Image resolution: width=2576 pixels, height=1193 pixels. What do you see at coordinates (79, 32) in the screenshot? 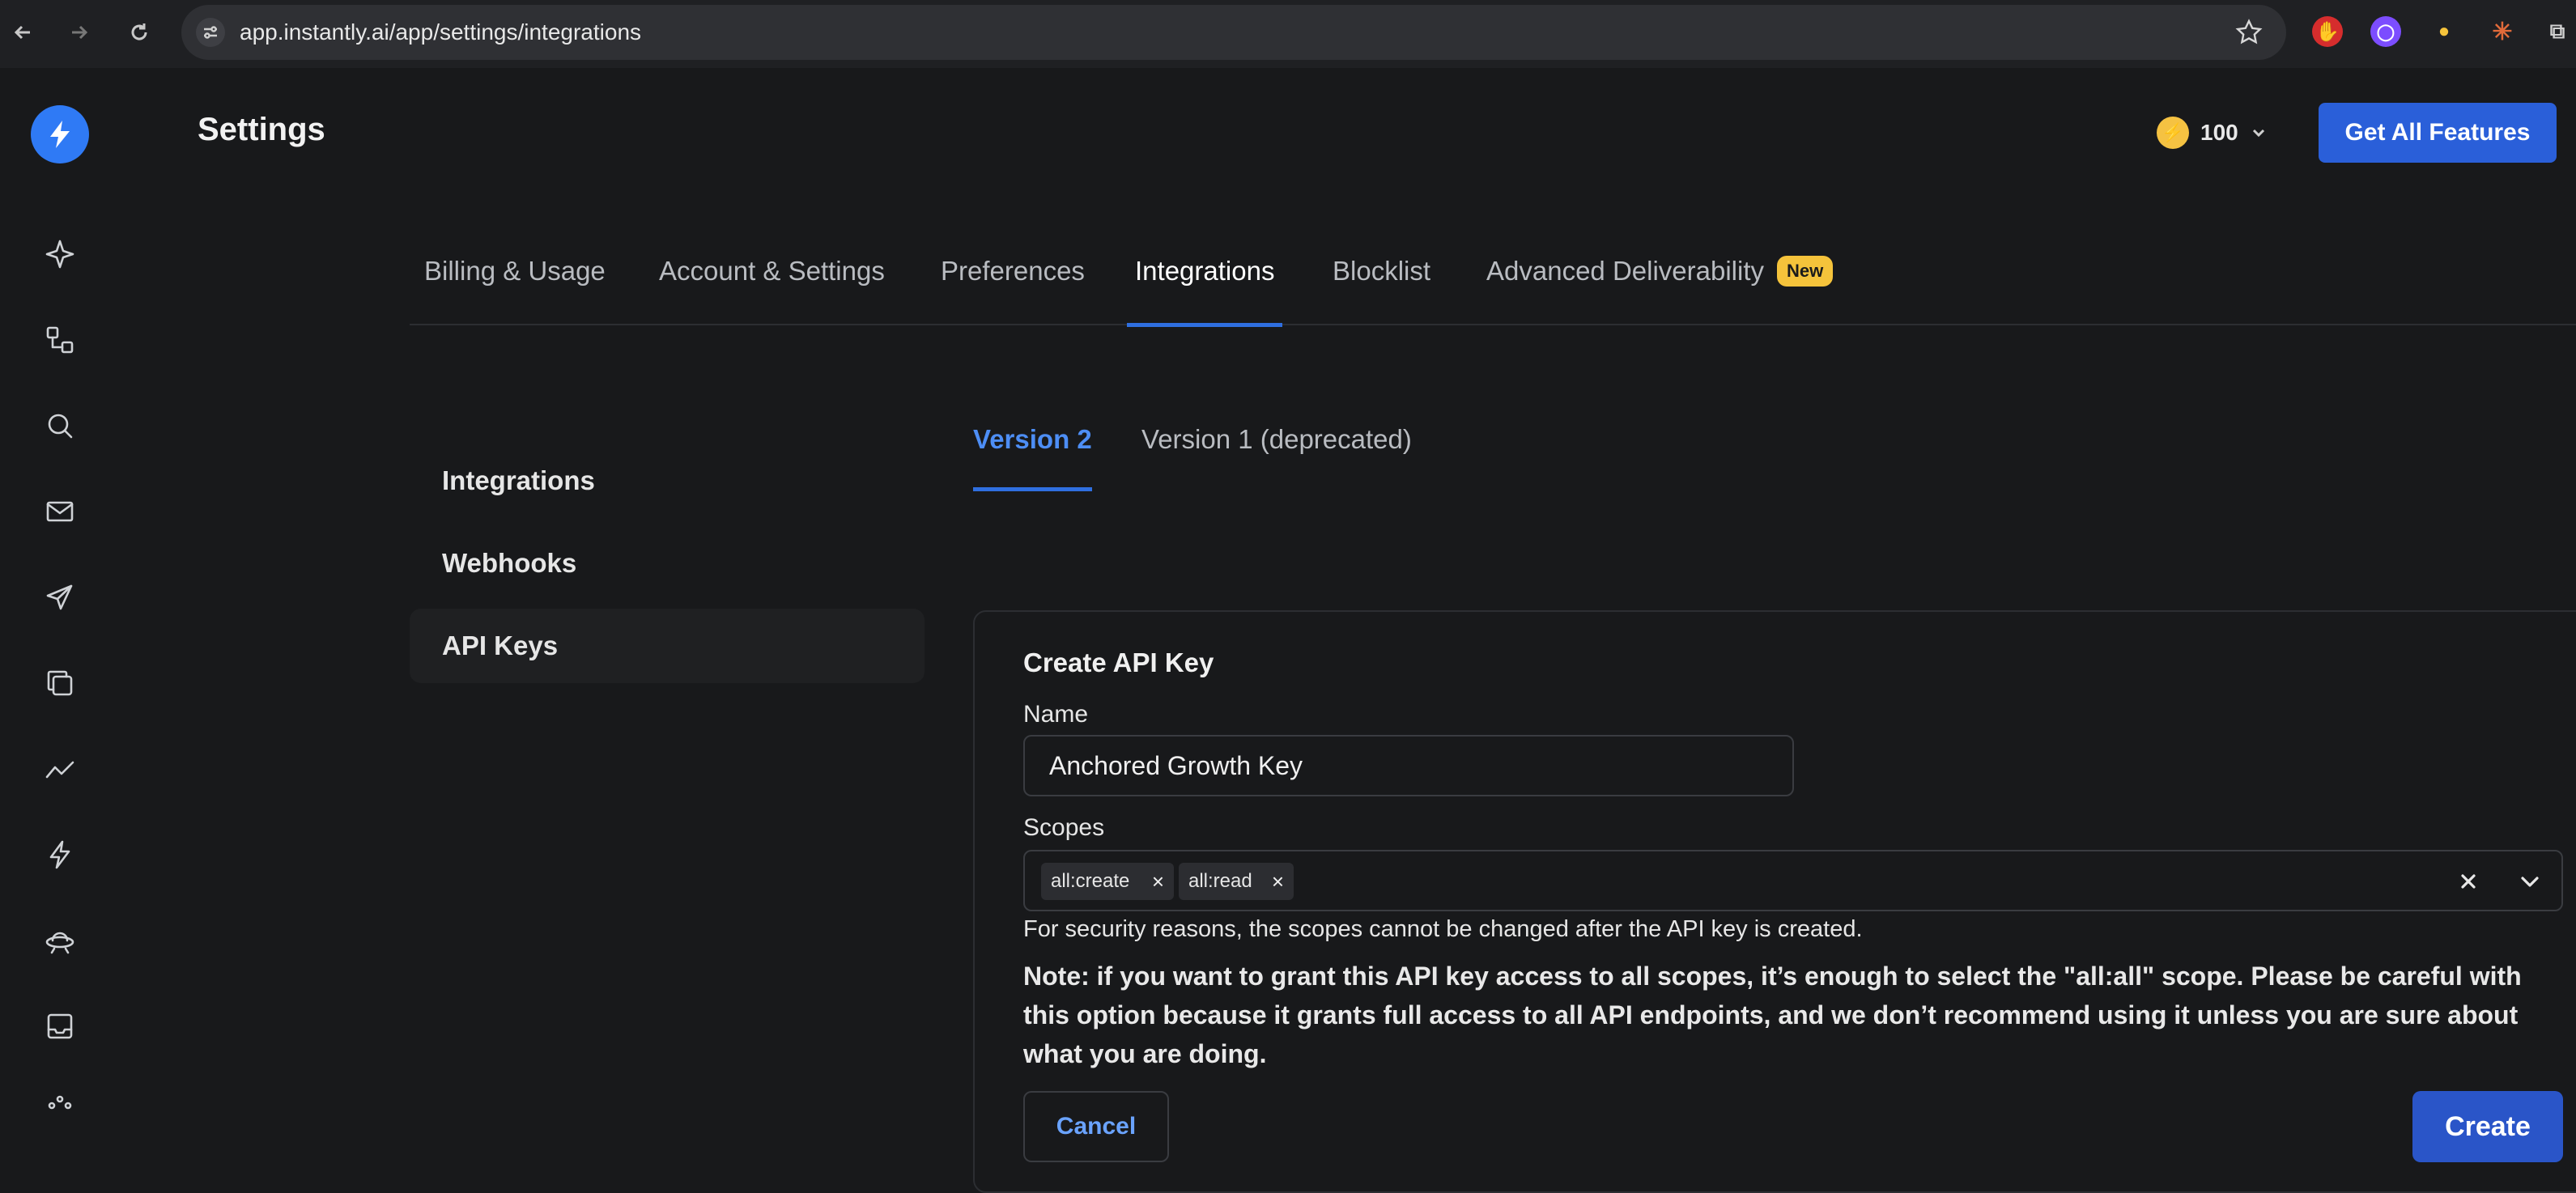
I see `forward-icon` at bounding box center [79, 32].